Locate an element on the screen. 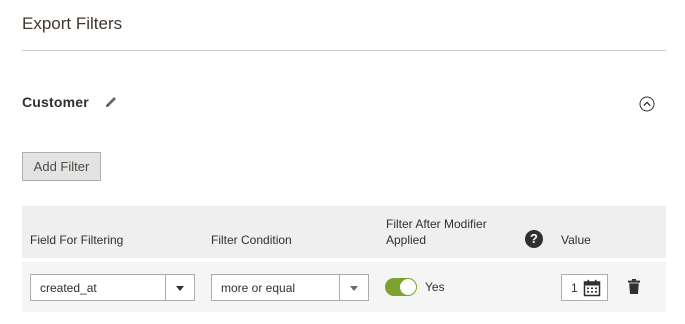 The width and height of the screenshot is (685, 324). calendar-icon is located at coordinates (592, 288).